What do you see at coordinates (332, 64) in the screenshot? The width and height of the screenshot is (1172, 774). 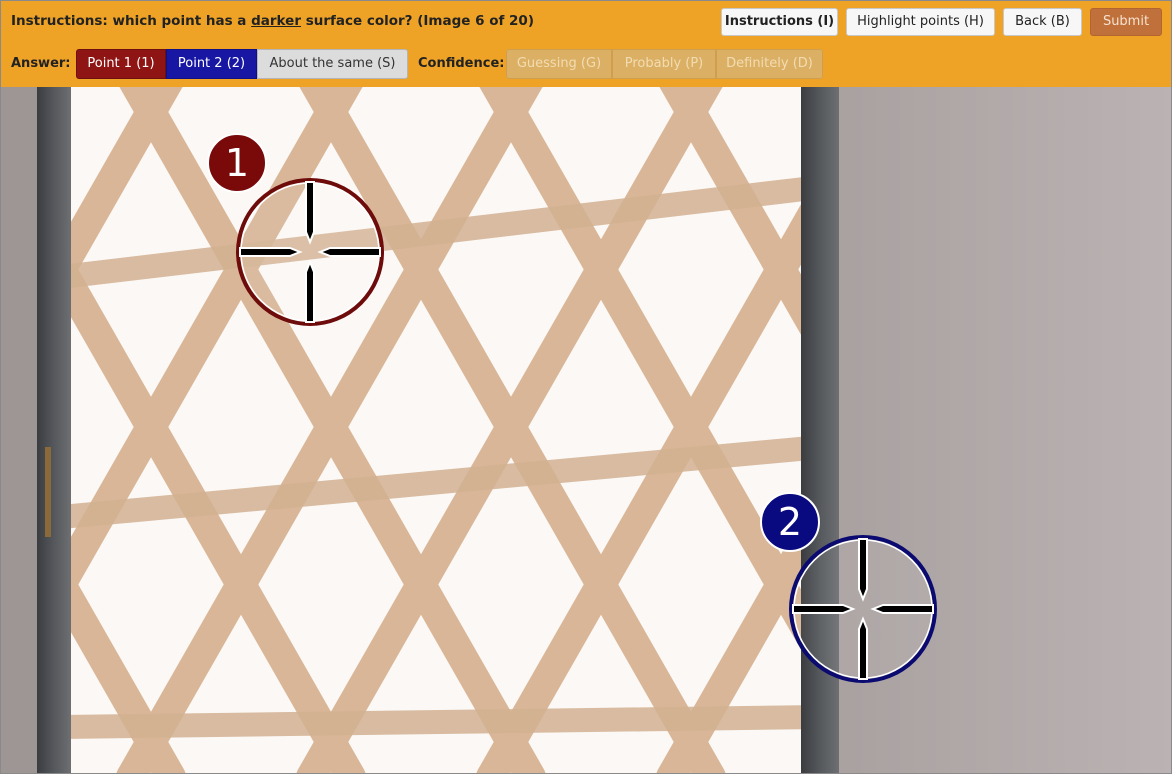 I see `about-the-same-button: About the same (S)` at bounding box center [332, 64].